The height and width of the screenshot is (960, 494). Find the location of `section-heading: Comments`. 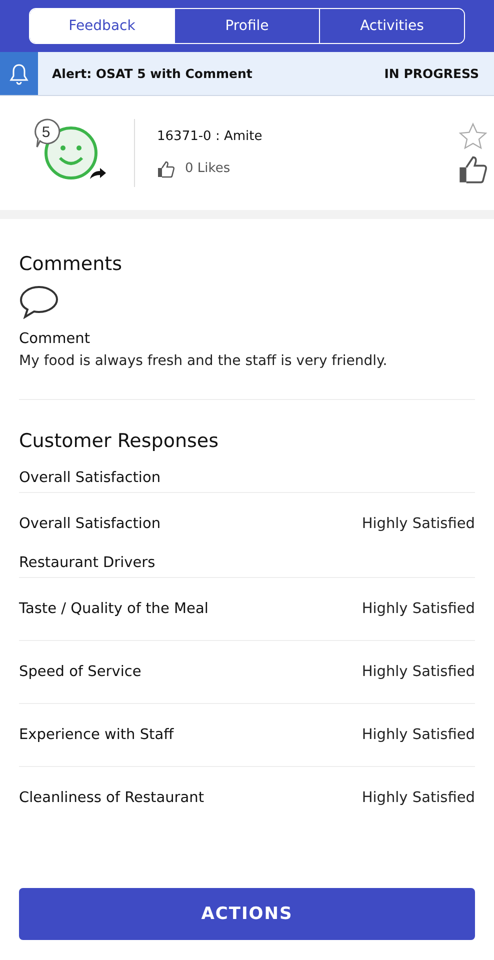

section-heading: Comments is located at coordinates (71, 264).